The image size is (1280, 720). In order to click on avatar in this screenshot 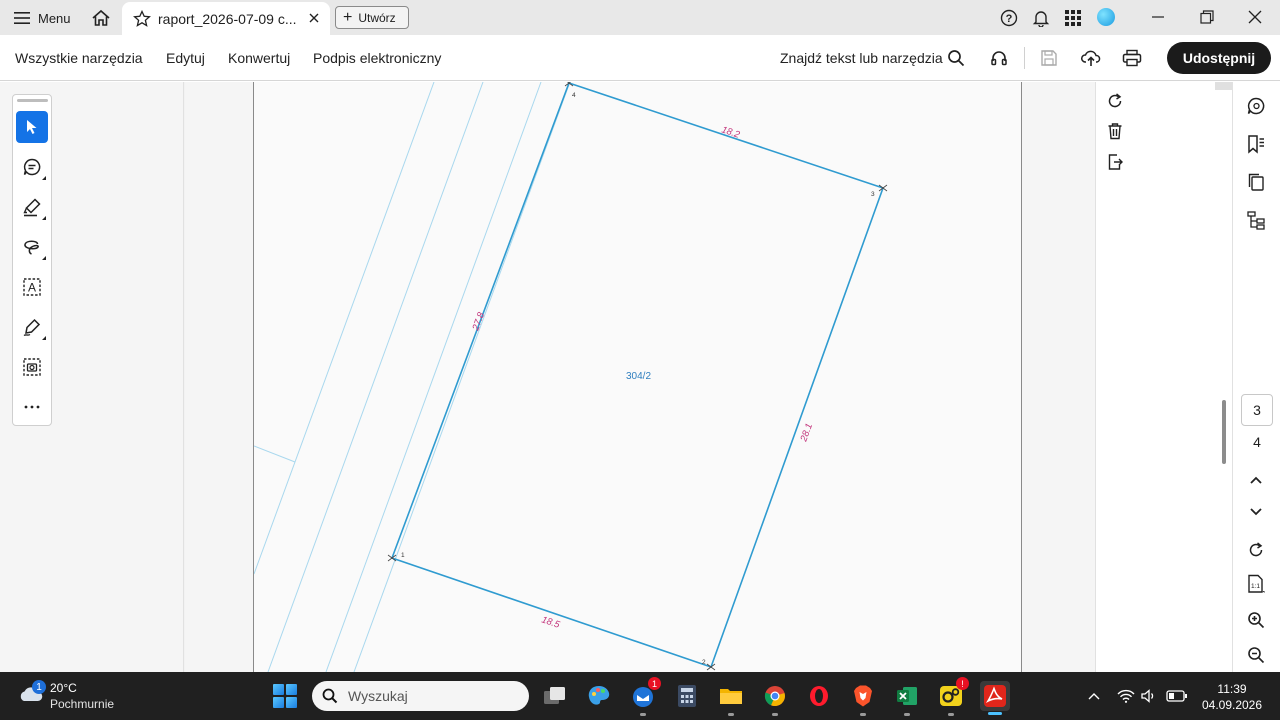, I will do `click(1106, 17)`.